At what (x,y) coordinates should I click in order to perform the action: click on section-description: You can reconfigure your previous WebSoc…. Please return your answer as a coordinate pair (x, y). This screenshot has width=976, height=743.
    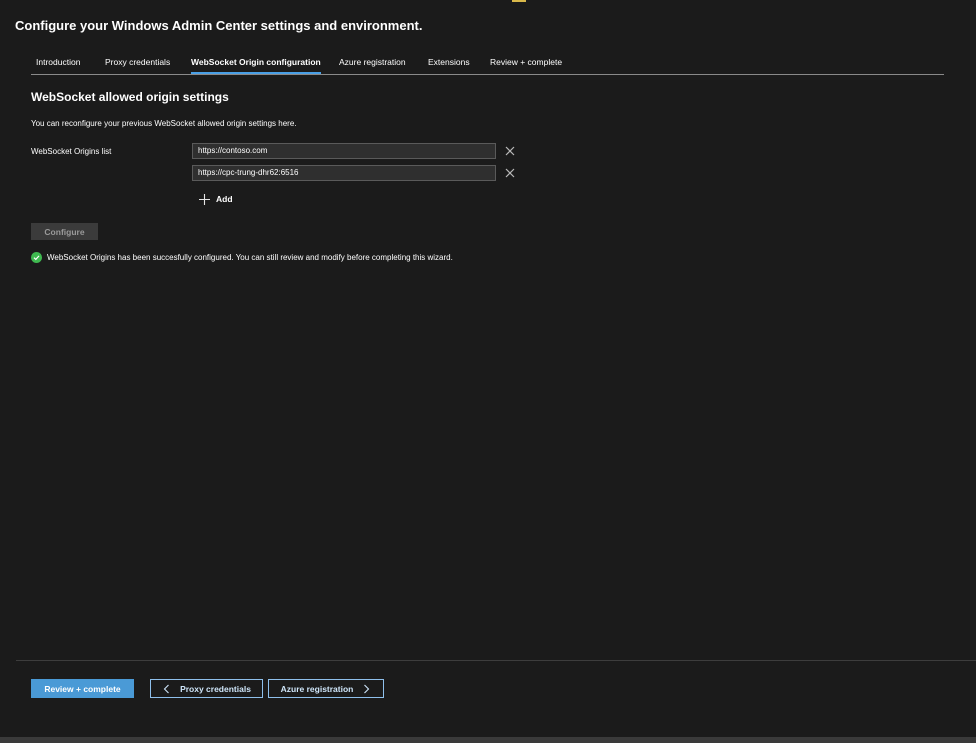
    Looking at the image, I should click on (164, 123).